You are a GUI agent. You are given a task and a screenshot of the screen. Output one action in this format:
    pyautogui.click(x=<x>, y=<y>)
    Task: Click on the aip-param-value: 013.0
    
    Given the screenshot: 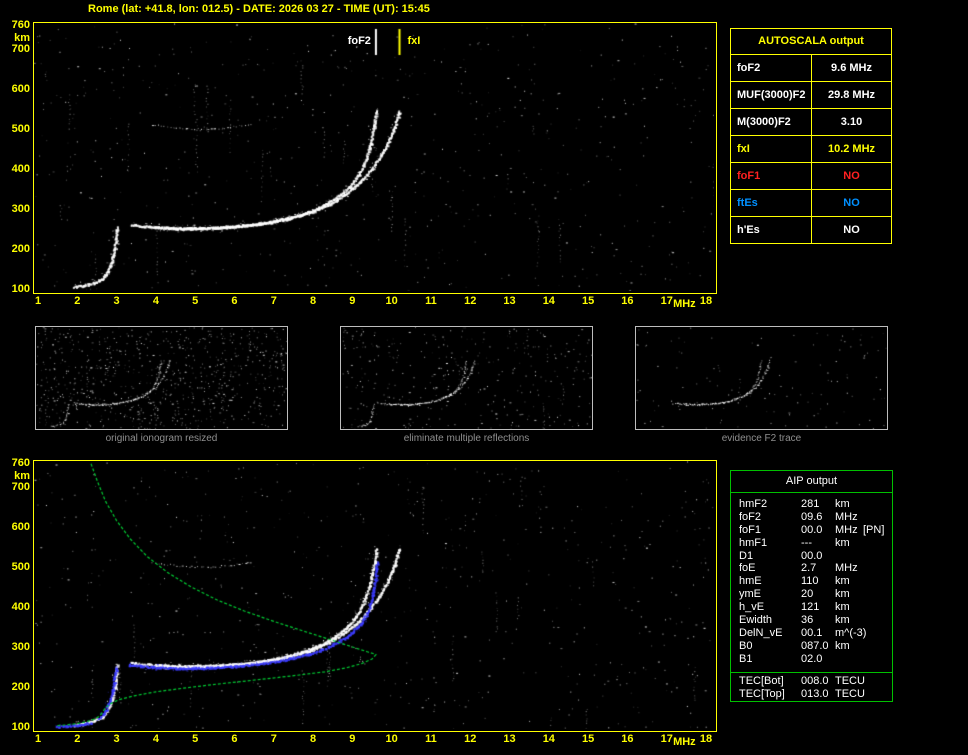 What is the action you would take?
    pyautogui.click(x=815, y=693)
    